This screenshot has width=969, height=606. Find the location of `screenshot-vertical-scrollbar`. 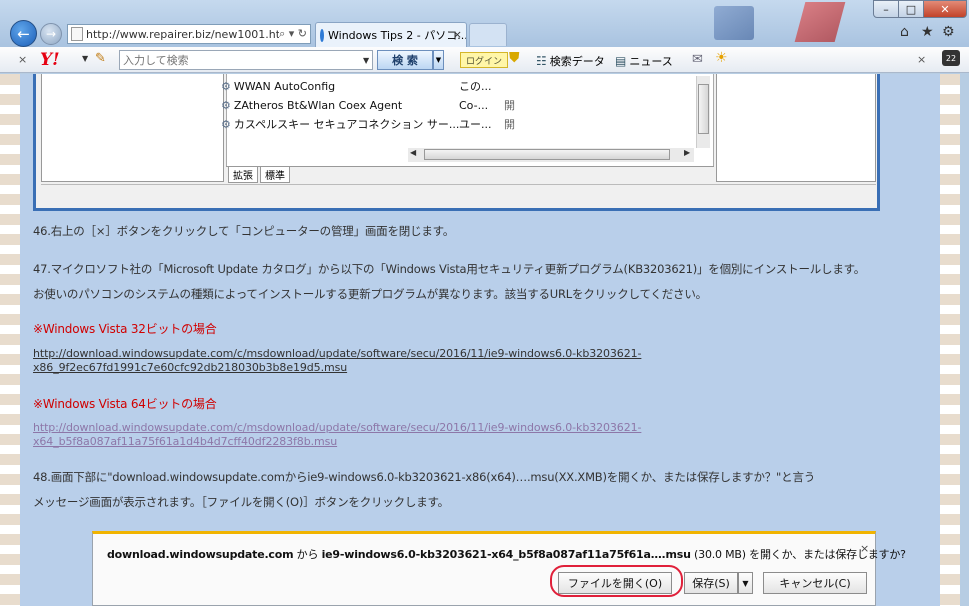

screenshot-vertical-scrollbar is located at coordinates (703, 112).